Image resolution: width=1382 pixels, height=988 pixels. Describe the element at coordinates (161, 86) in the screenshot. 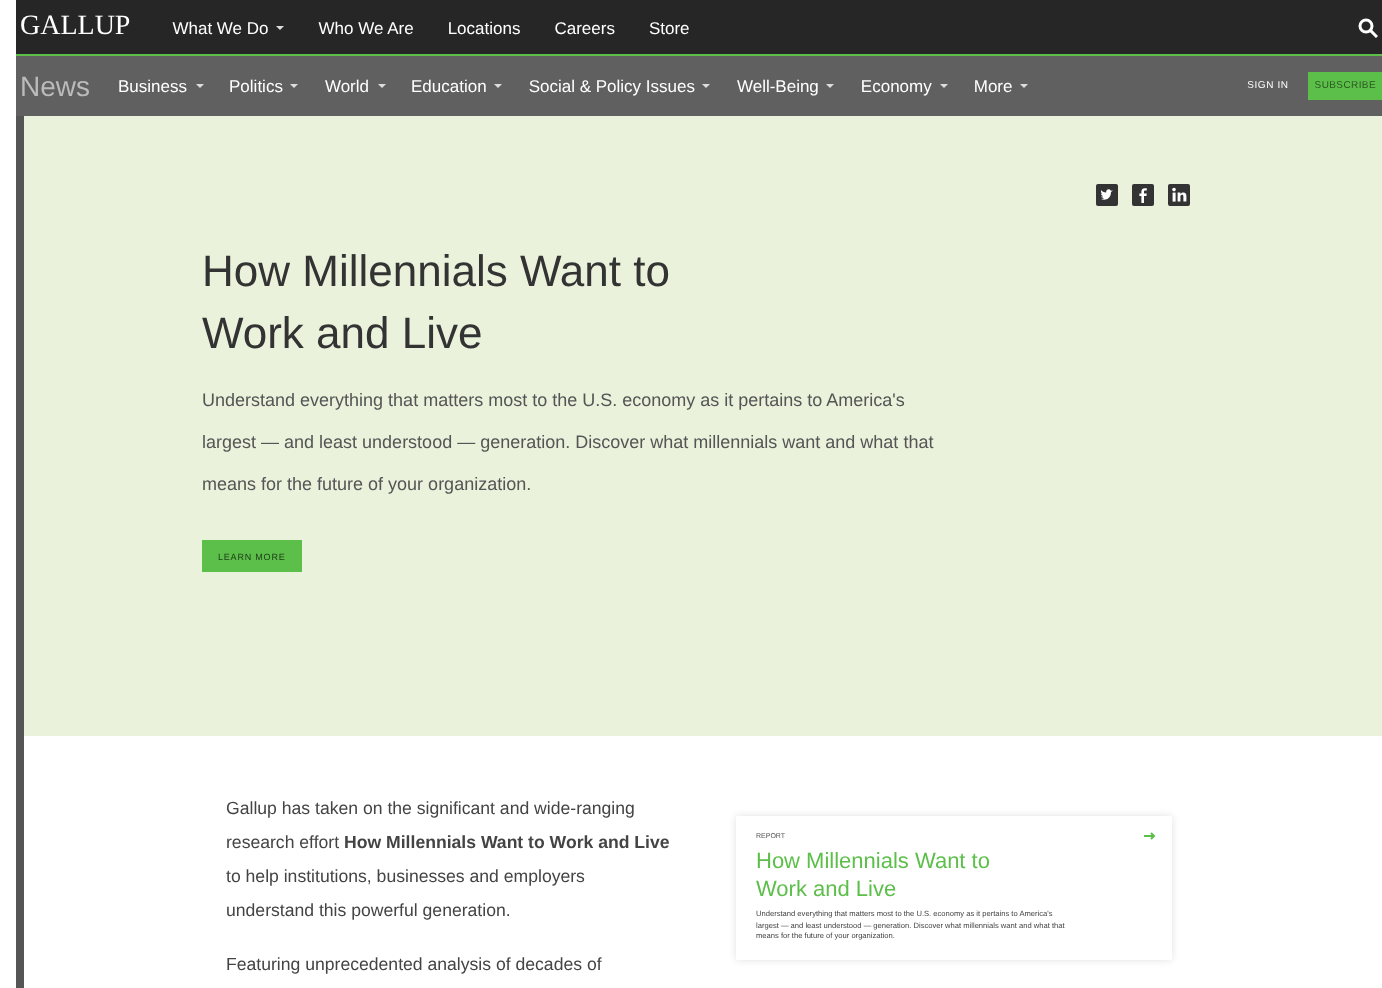

I see `nav-link: Business` at that location.